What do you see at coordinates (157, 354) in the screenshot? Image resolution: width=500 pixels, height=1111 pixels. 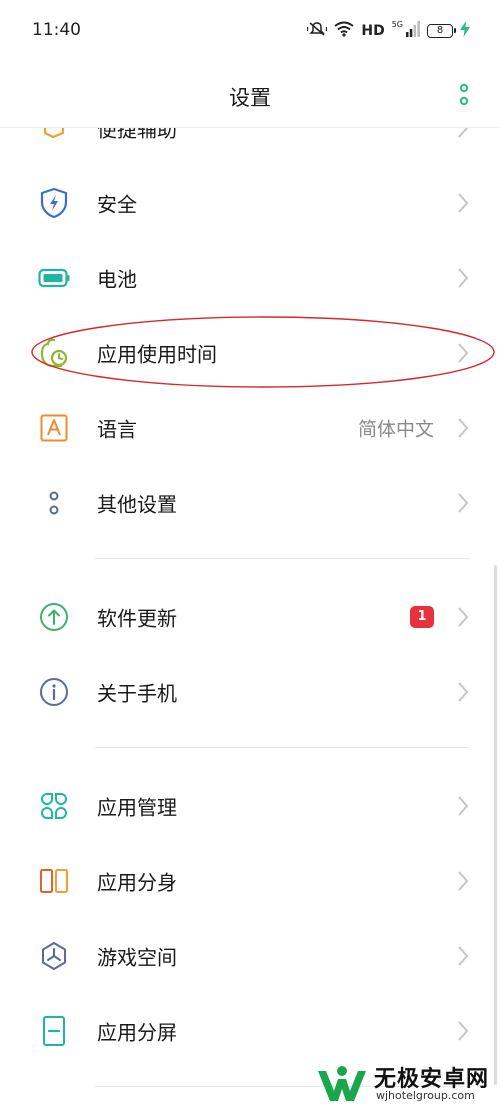 I see `settings-item-label: 应用使用时间` at bounding box center [157, 354].